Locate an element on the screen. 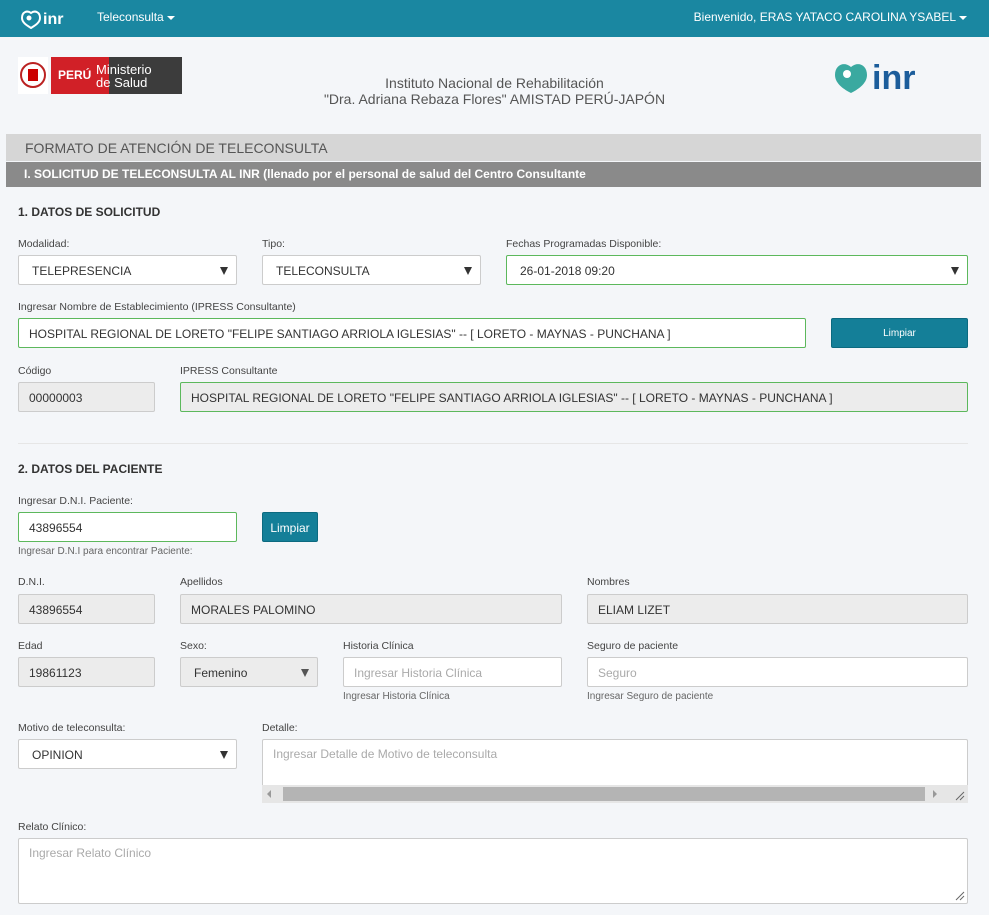 Image resolution: width=989 pixels, height=915 pixels. teleconsulta-menu: Teleconsulta is located at coordinates (136, 17).